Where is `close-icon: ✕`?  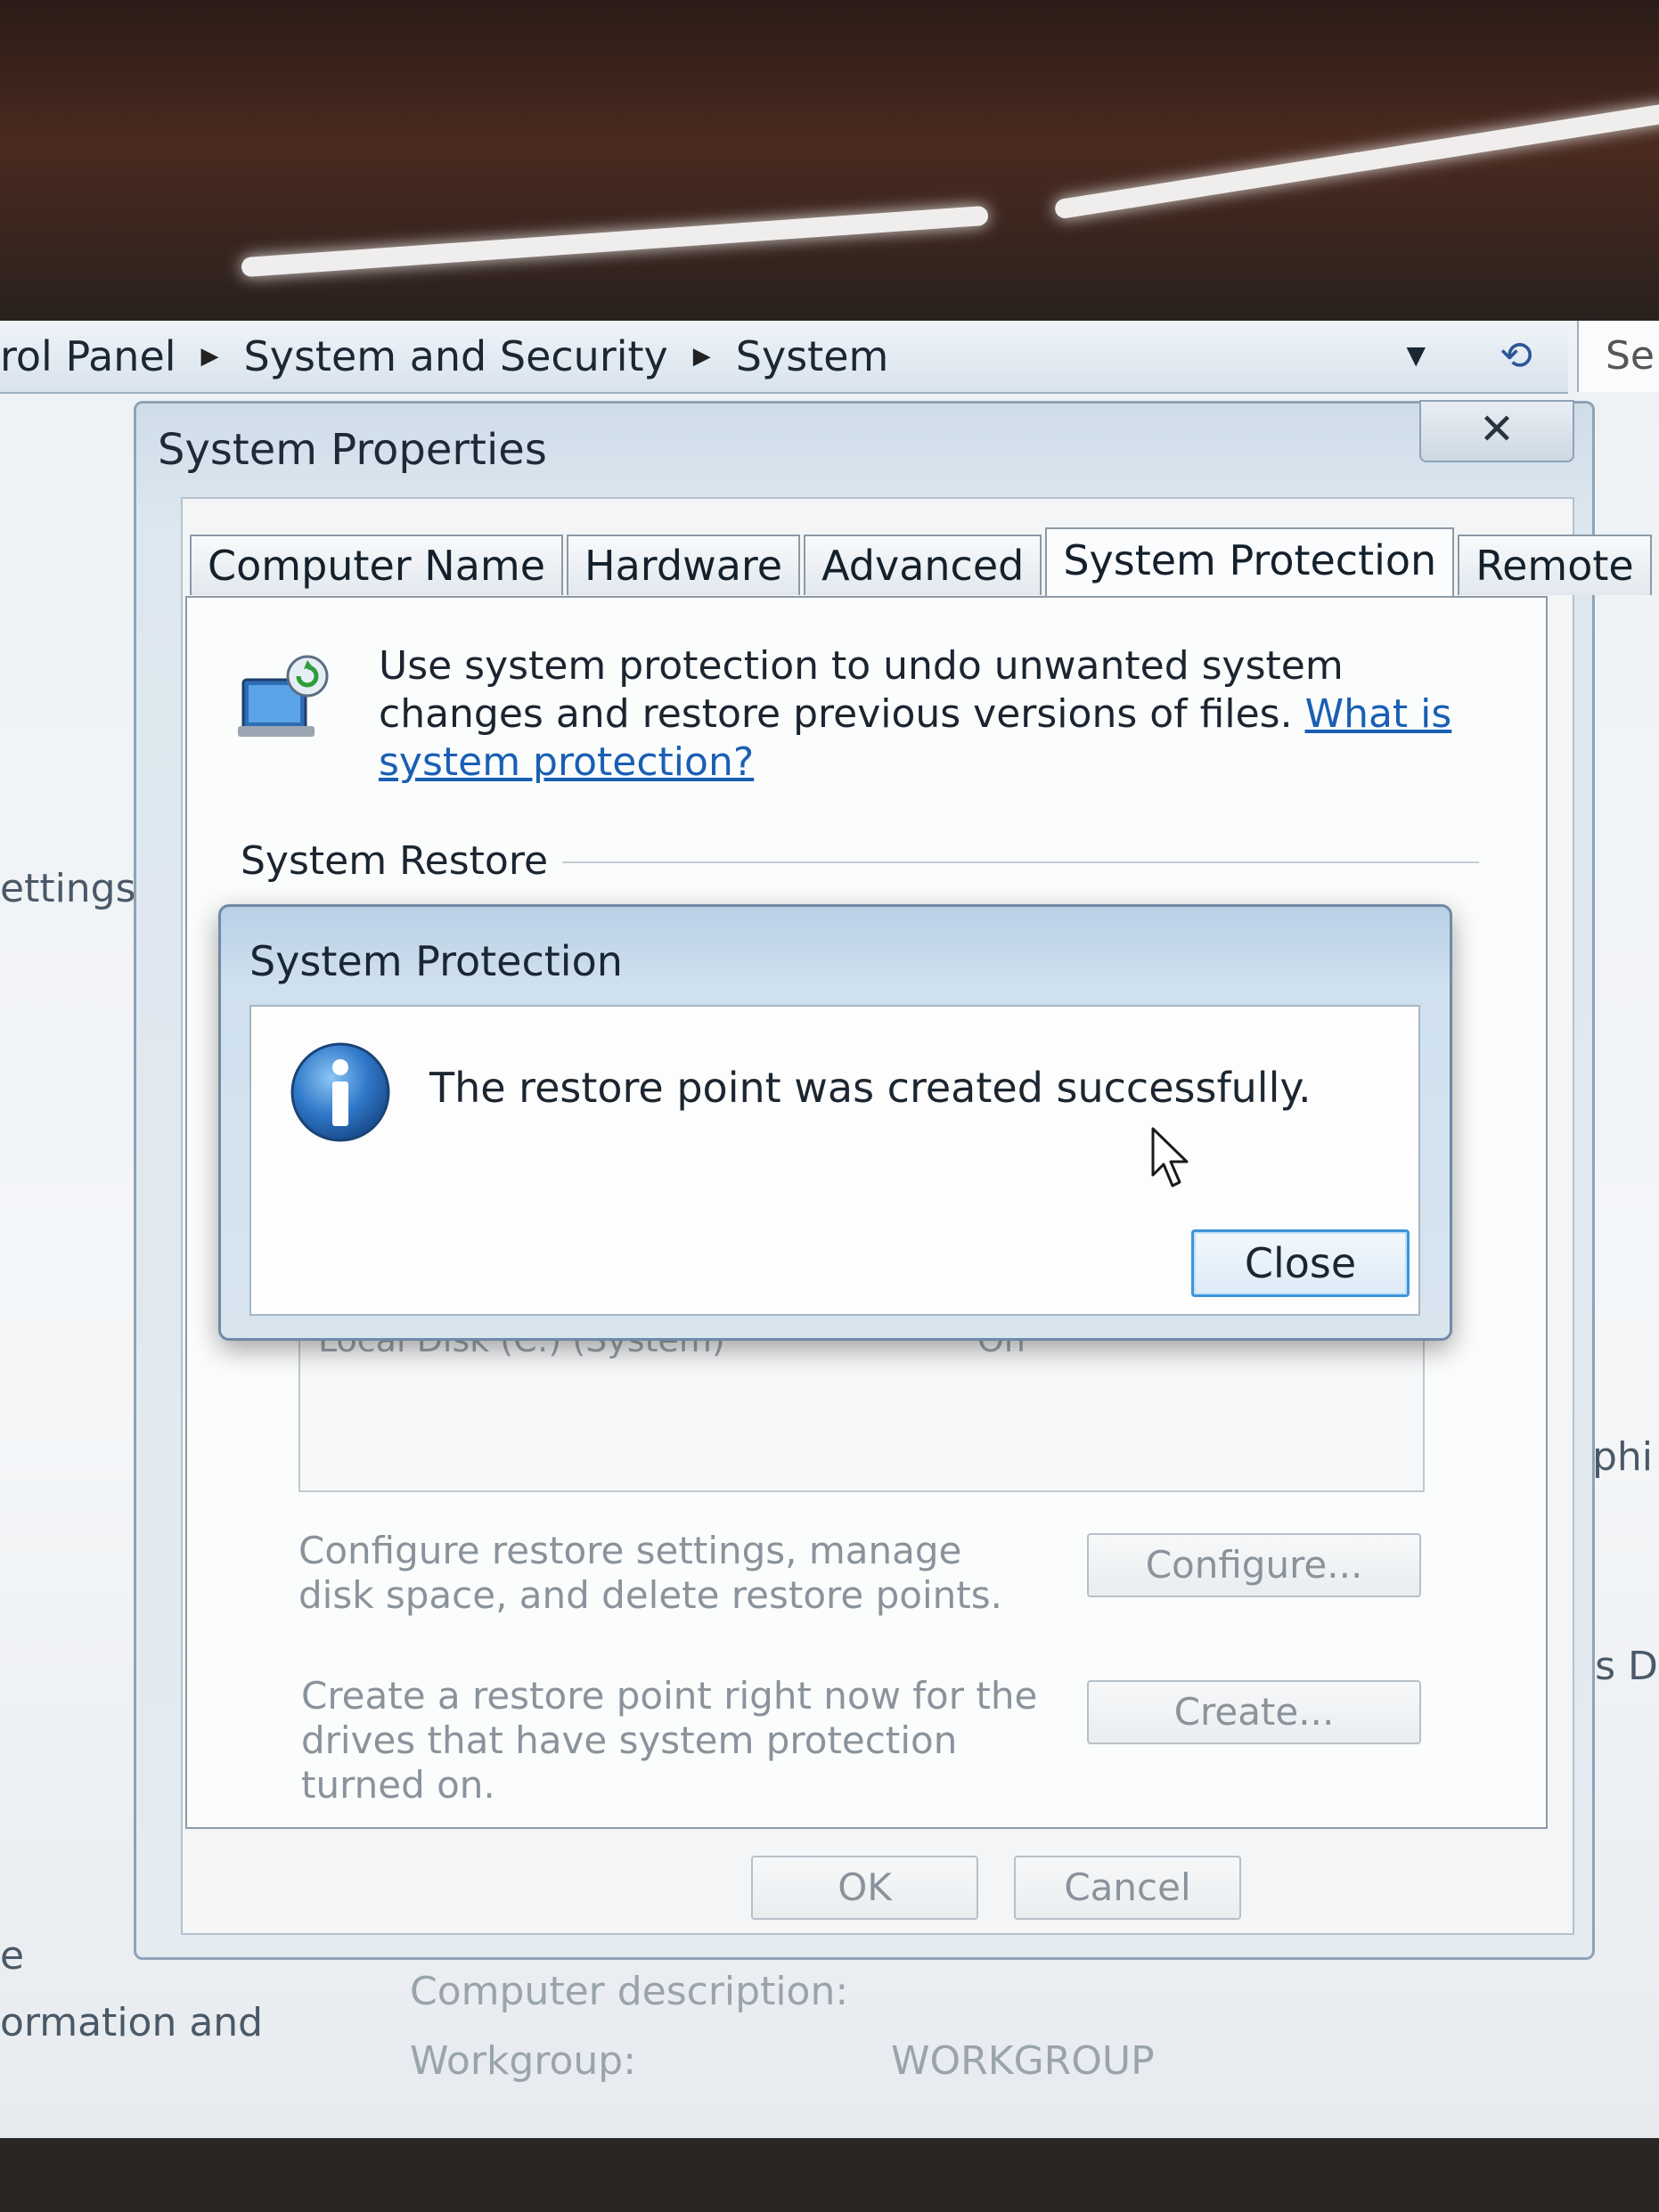 close-icon: ✕ is located at coordinates (1497, 429).